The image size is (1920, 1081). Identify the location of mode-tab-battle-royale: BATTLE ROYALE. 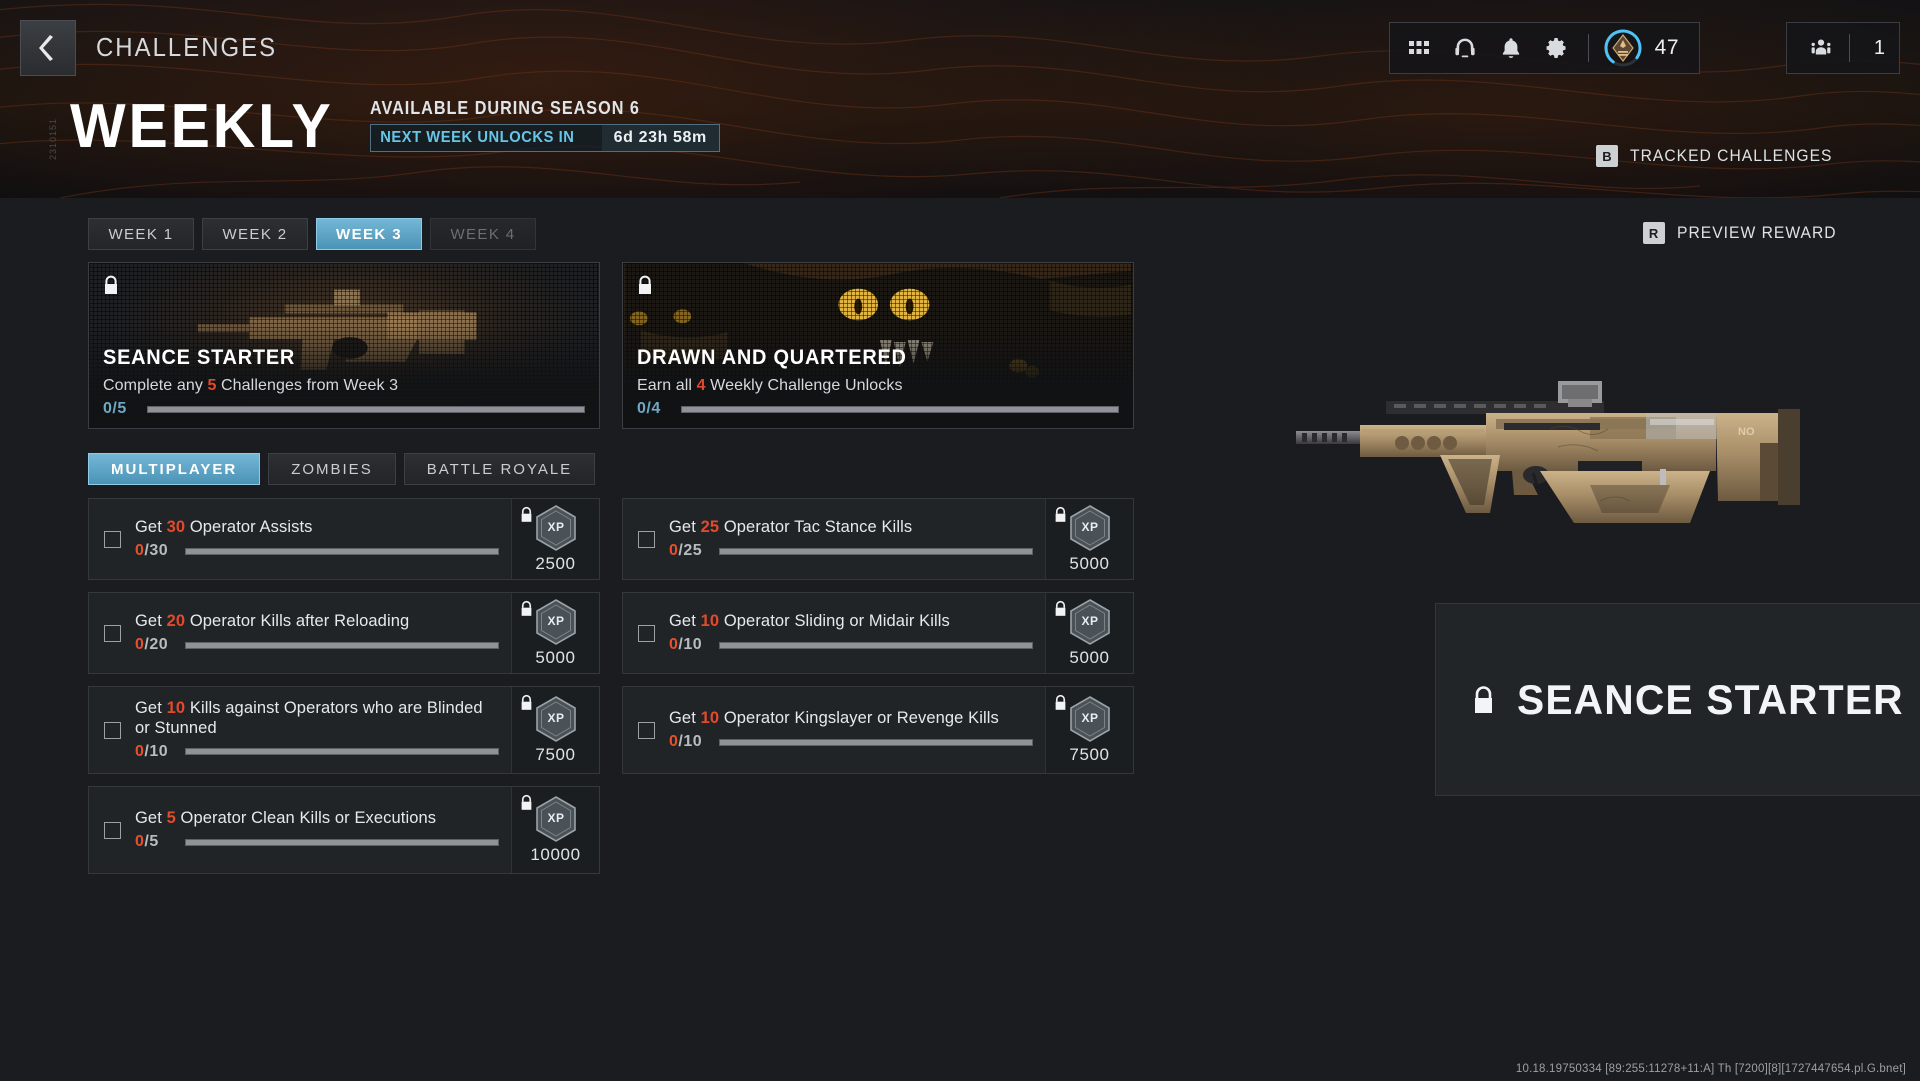
(499, 469).